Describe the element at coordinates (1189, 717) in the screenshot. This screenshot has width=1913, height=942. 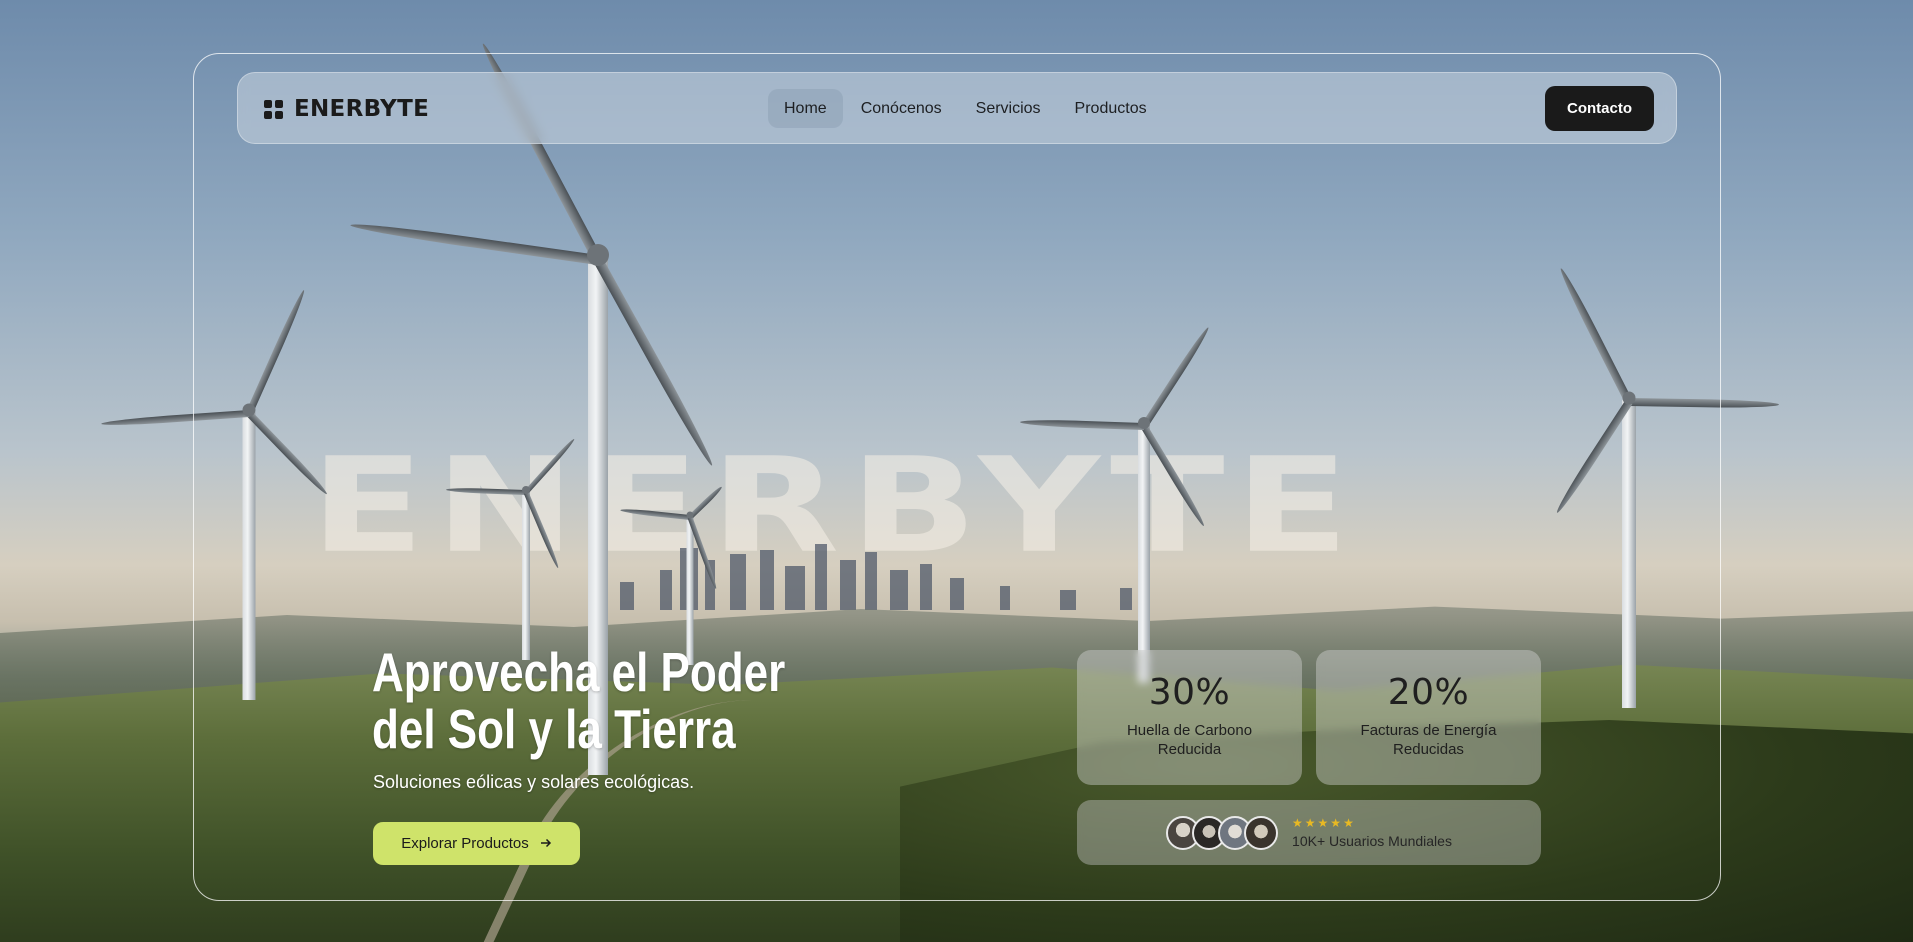
I see `stat-card-carbon: 30% Huella de Carbono Reducida` at that location.